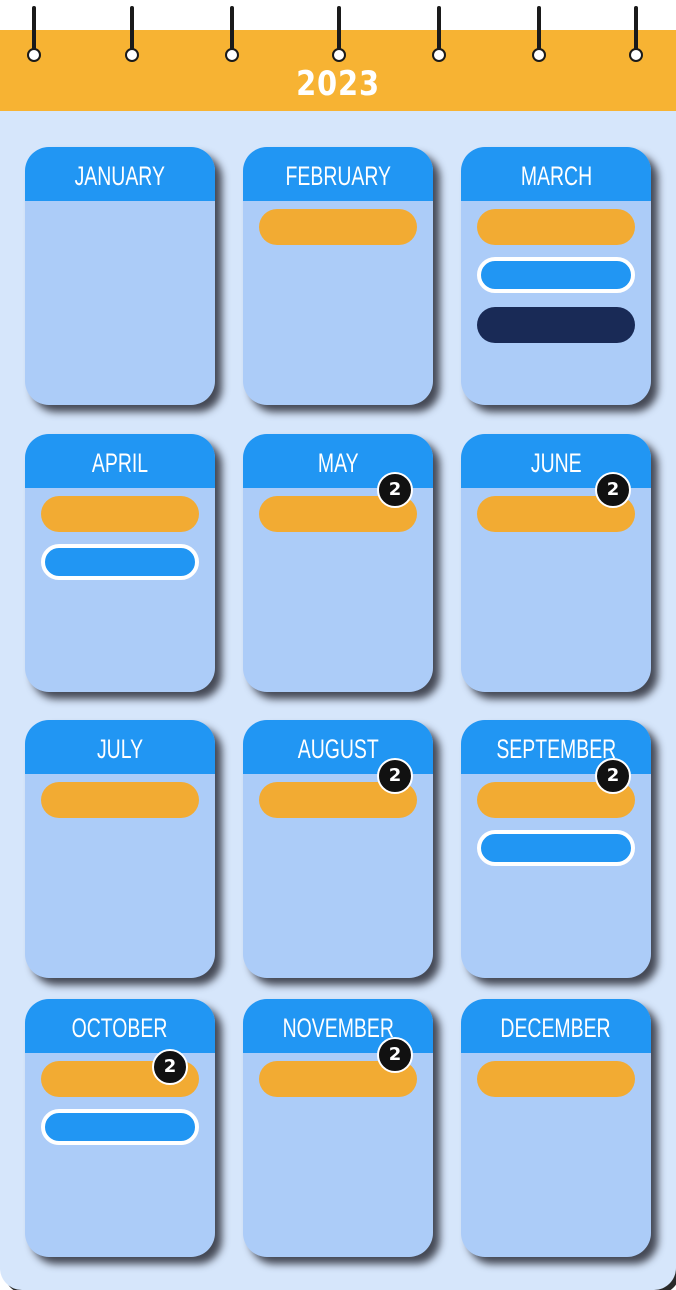 The width and height of the screenshot is (676, 1290). I want to click on month-name: MARCH, so click(556, 176).